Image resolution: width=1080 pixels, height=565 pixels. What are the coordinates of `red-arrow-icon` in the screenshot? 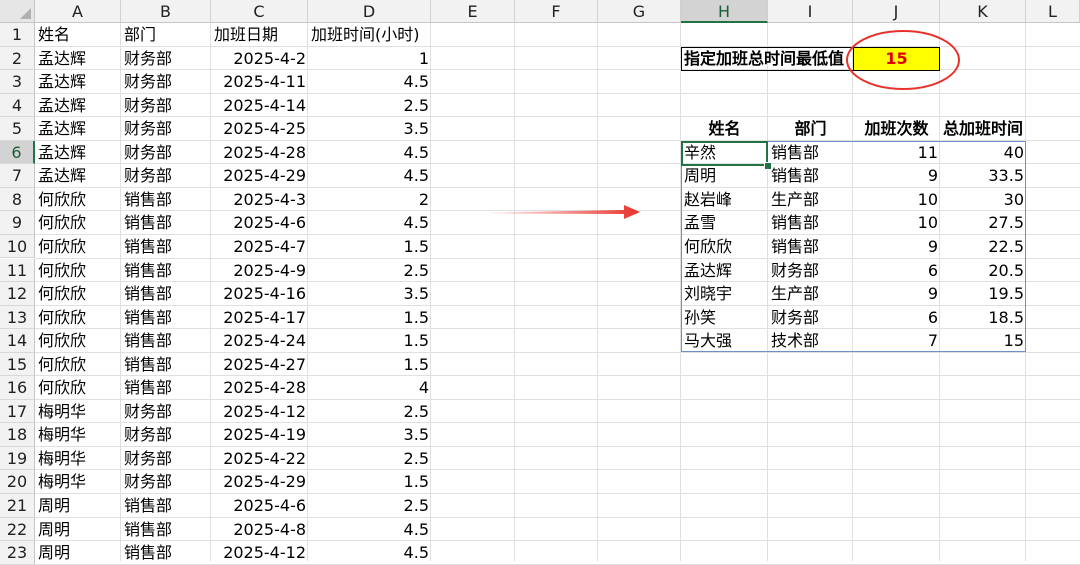 It's located at (565, 212).